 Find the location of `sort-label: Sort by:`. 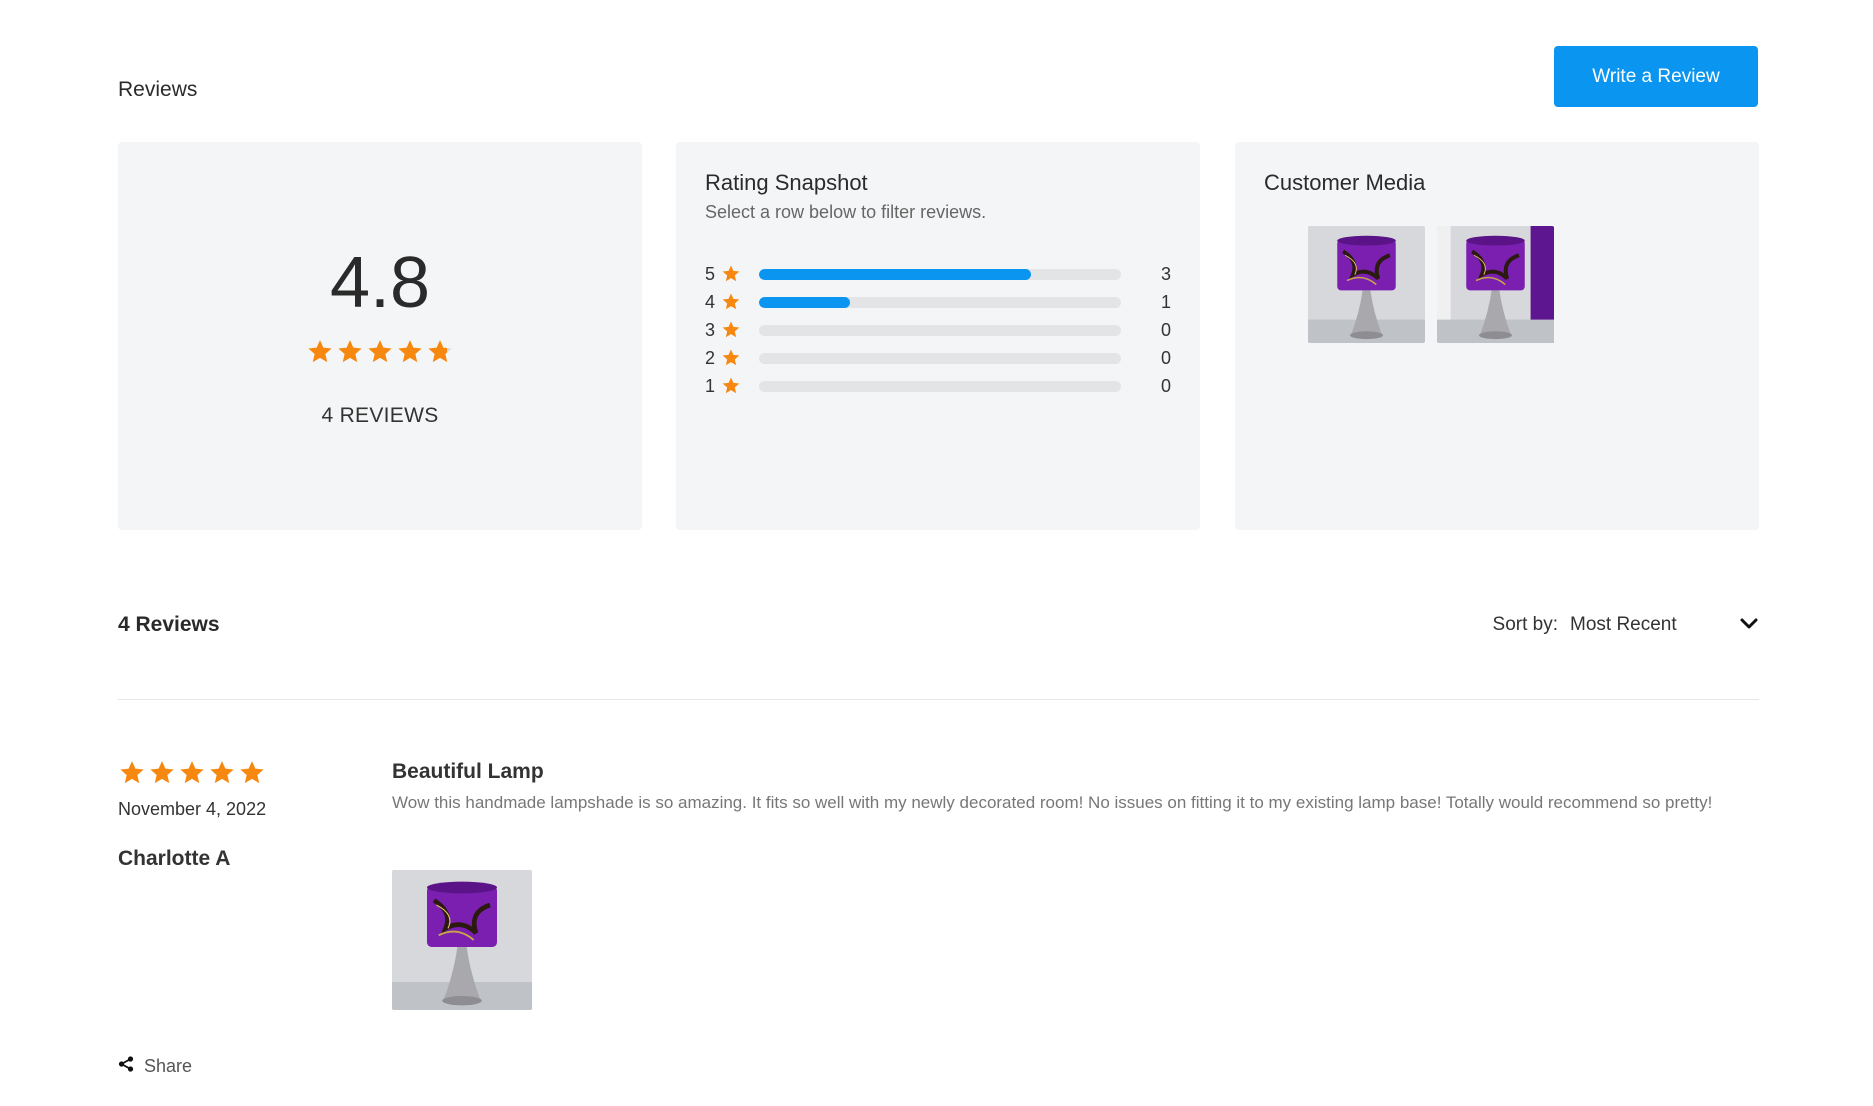

sort-label: Sort by: is located at coordinates (1525, 624).